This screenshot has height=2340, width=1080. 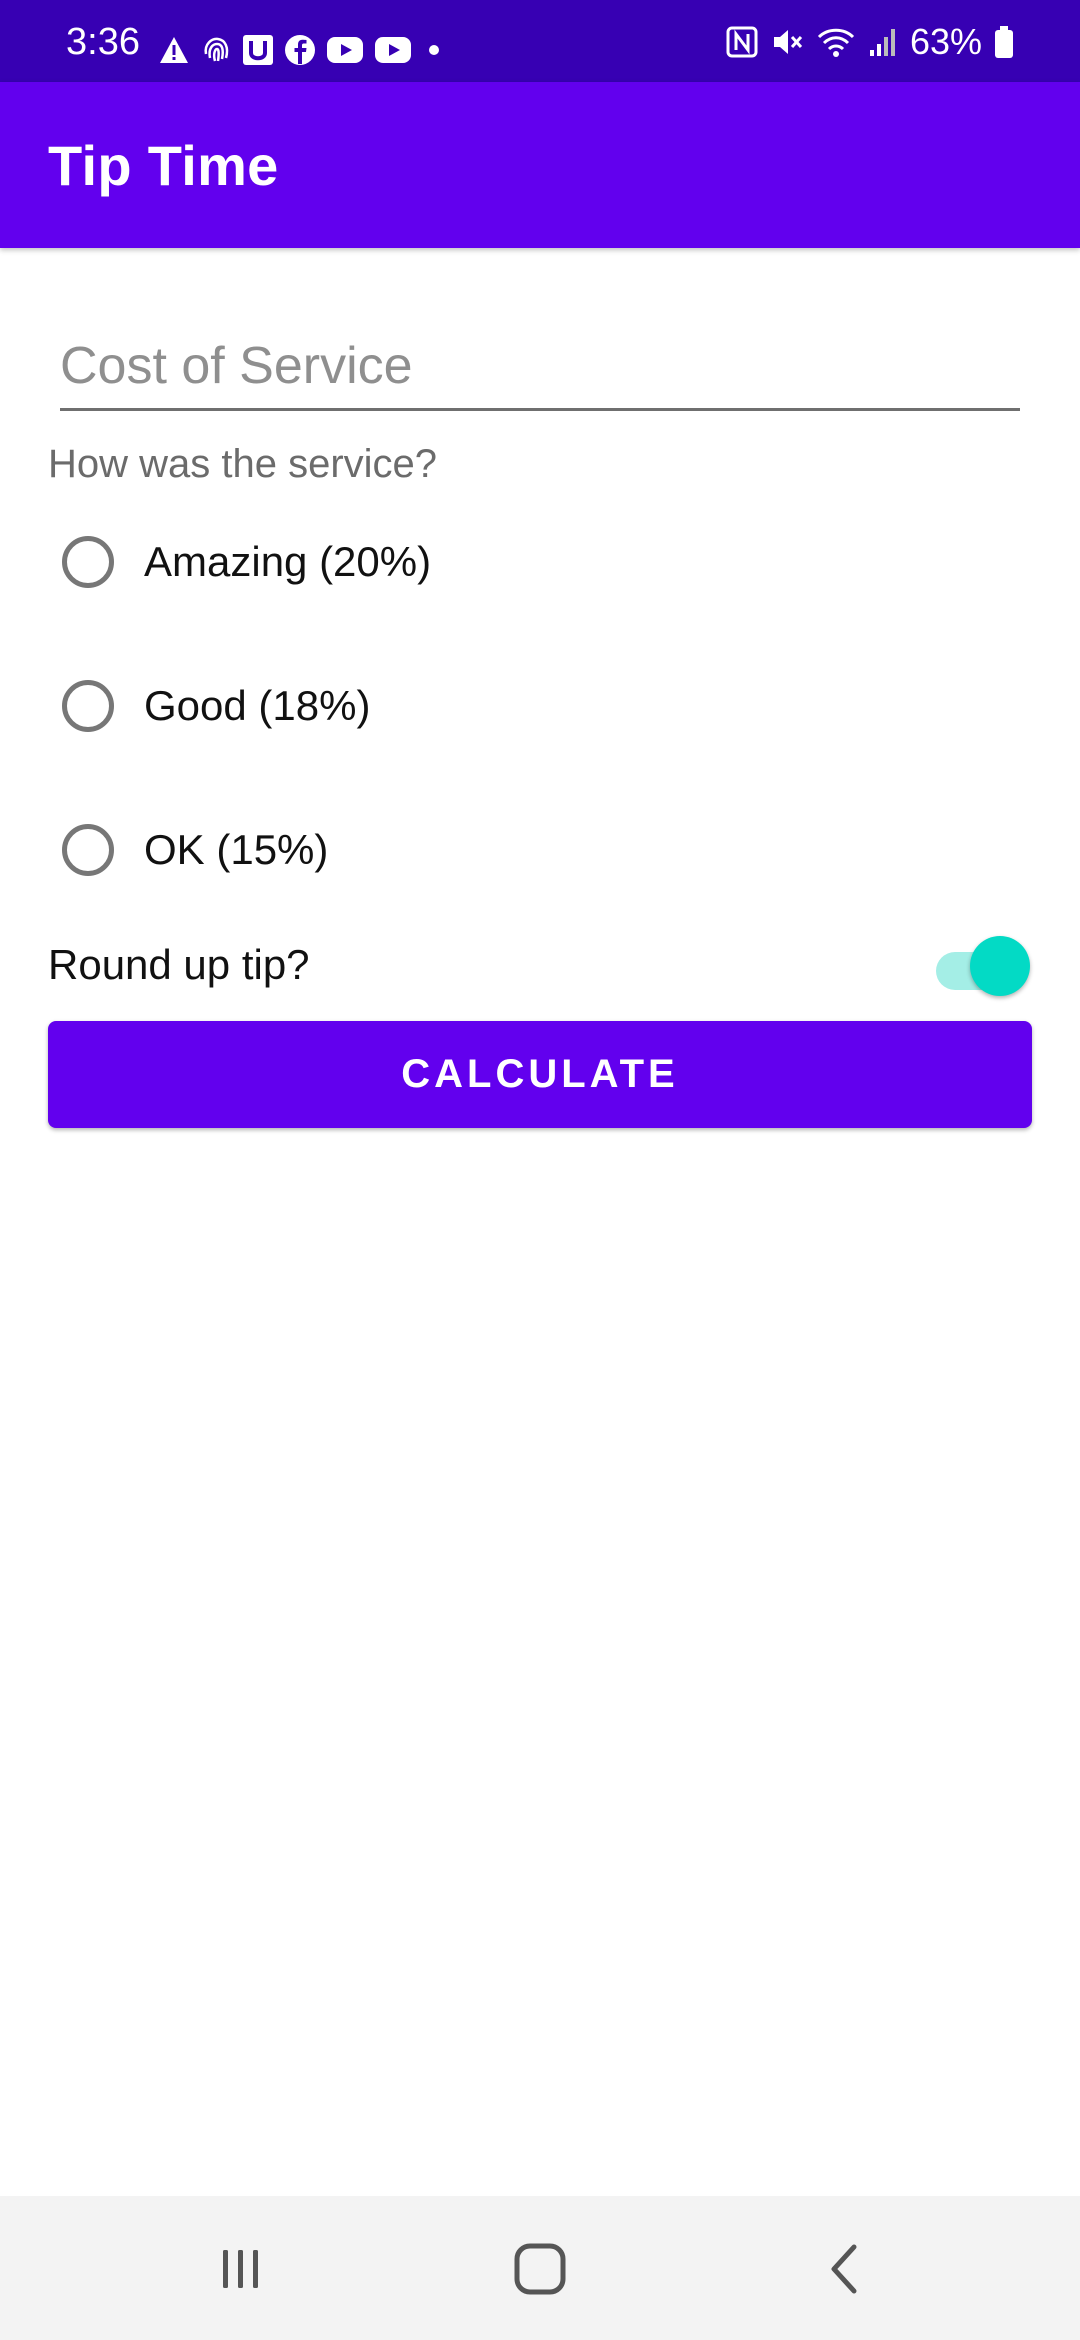 I want to click on radio-option-amazing: Amazing (20%), so click(x=362, y=562).